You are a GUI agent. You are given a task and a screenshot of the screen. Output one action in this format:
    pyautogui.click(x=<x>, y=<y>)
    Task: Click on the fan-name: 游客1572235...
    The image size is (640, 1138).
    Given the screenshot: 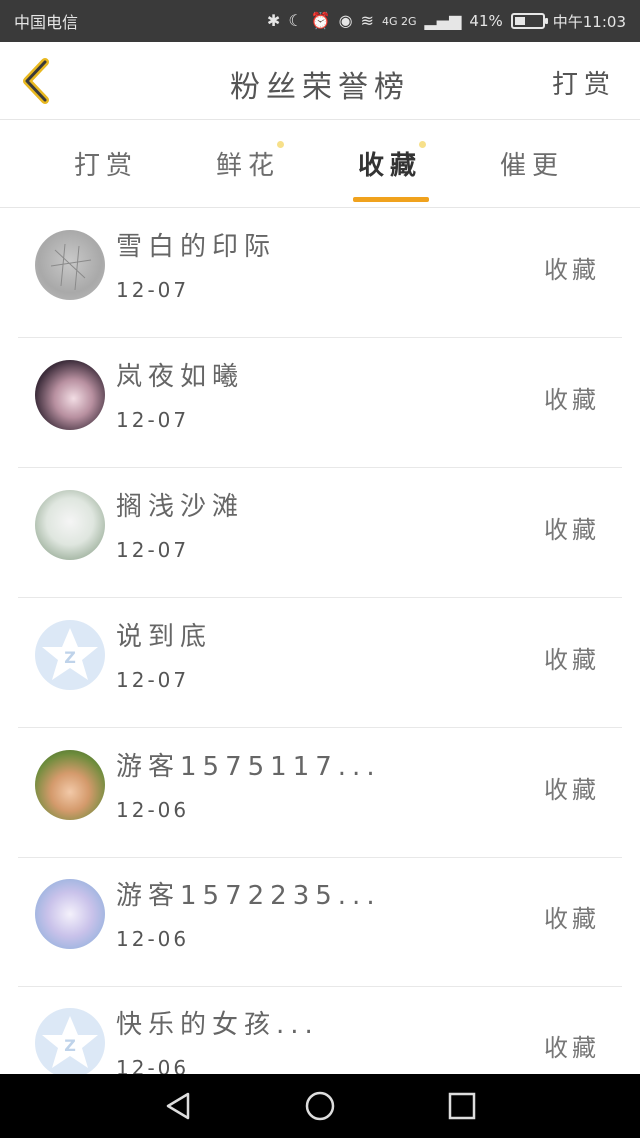 What is the action you would take?
    pyautogui.click(x=248, y=896)
    